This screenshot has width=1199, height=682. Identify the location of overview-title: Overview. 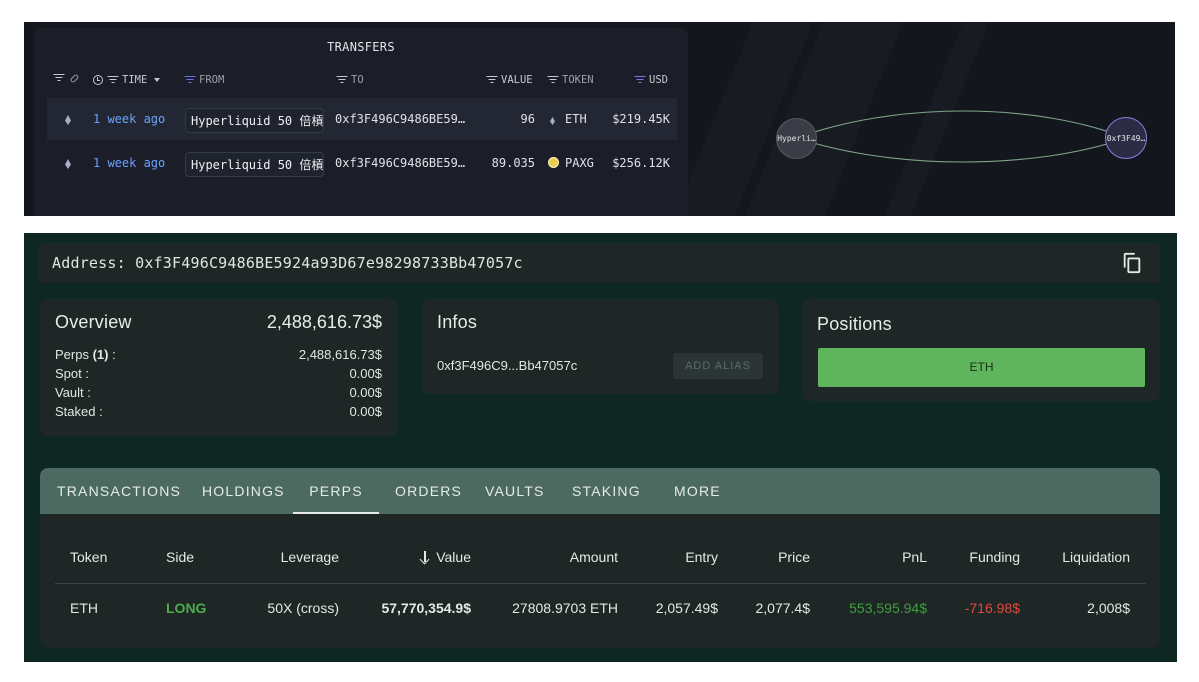
(93, 322).